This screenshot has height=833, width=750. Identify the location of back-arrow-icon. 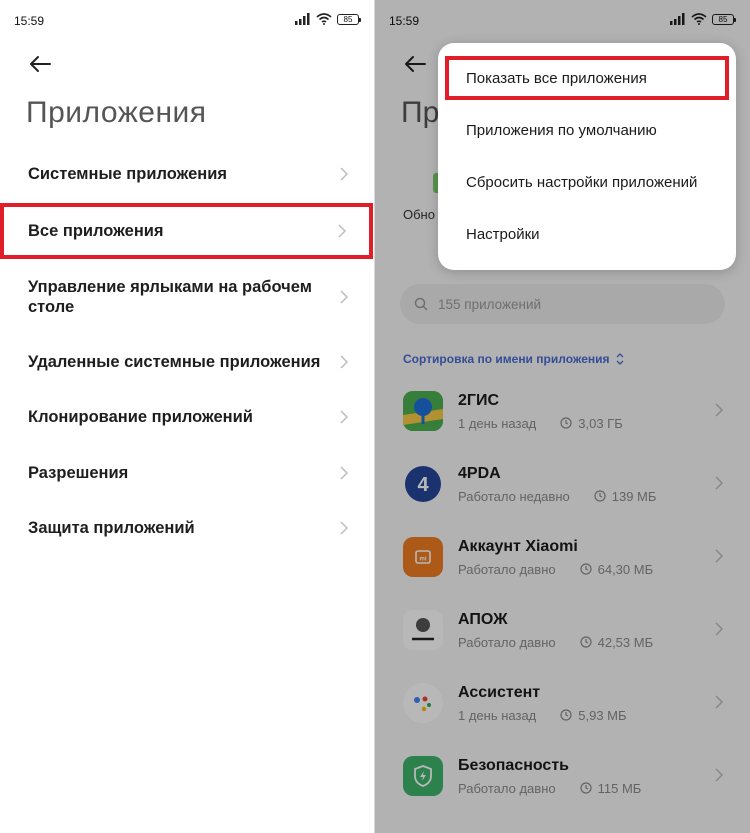
(40, 64).